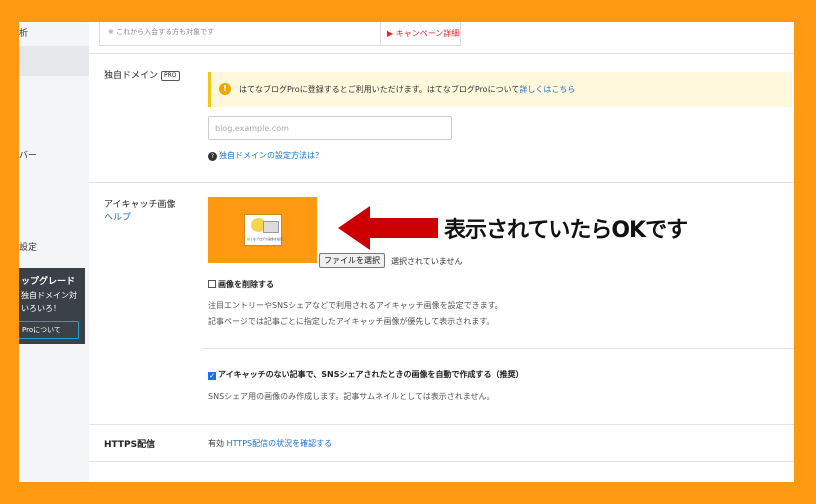 The width and height of the screenshot is (816, 504). I want to click on campaign-note: ※ これから入会する方も対象です, so click(161, 32).